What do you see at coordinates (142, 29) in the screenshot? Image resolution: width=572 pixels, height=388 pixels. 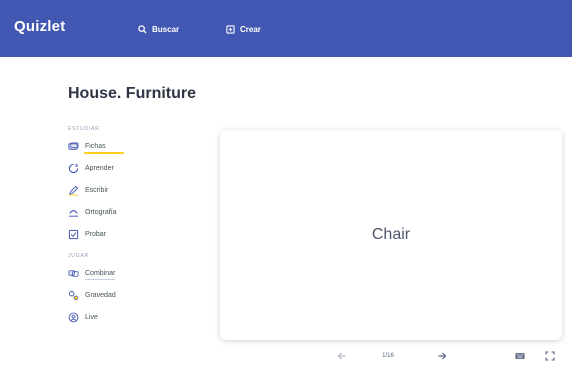 I see `search-icon` at bounding box center [142, 29].